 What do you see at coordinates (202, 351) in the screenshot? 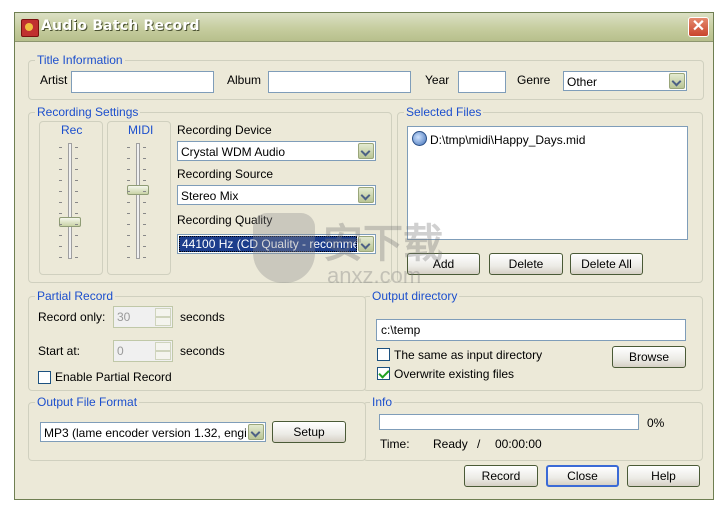
I see `start-at-unit: seconds` at bounding box center [202, 351].